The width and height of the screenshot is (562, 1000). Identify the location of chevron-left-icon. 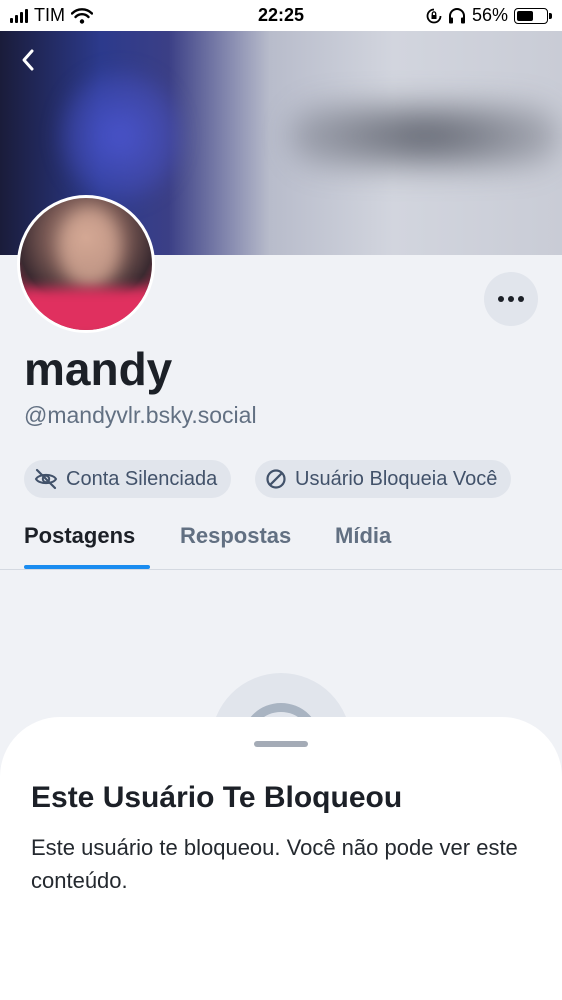
(28, 60).